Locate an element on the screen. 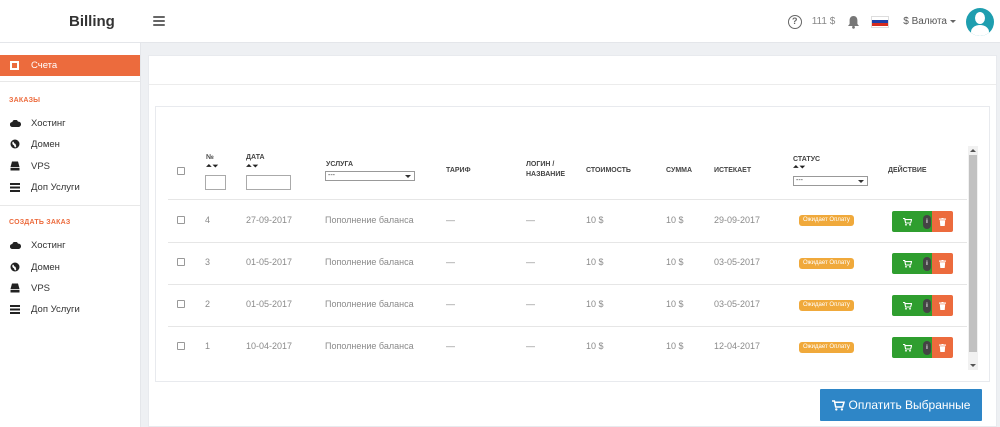 This screenshot has width=1000, height=427. row-number: 1 is located at coordinates (208, 346).